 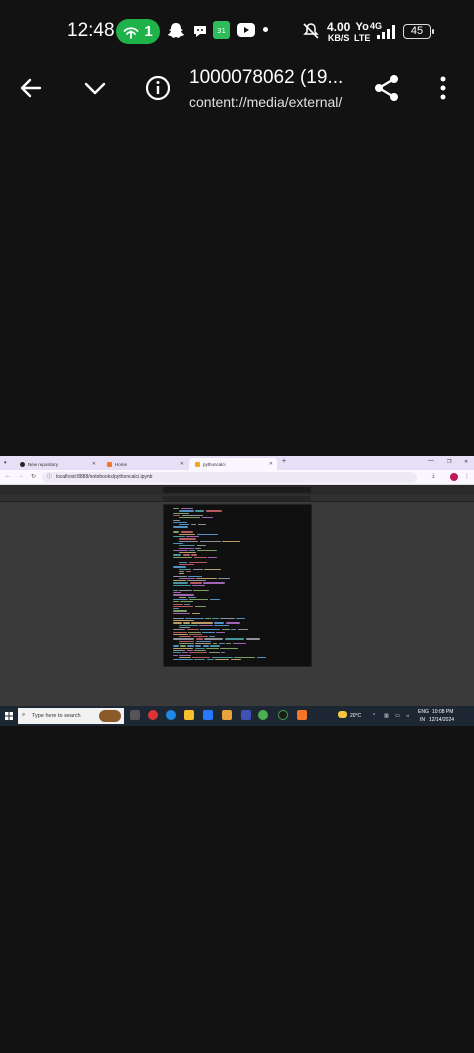 I want to click on more-options-button, so click(x=443, y=88).